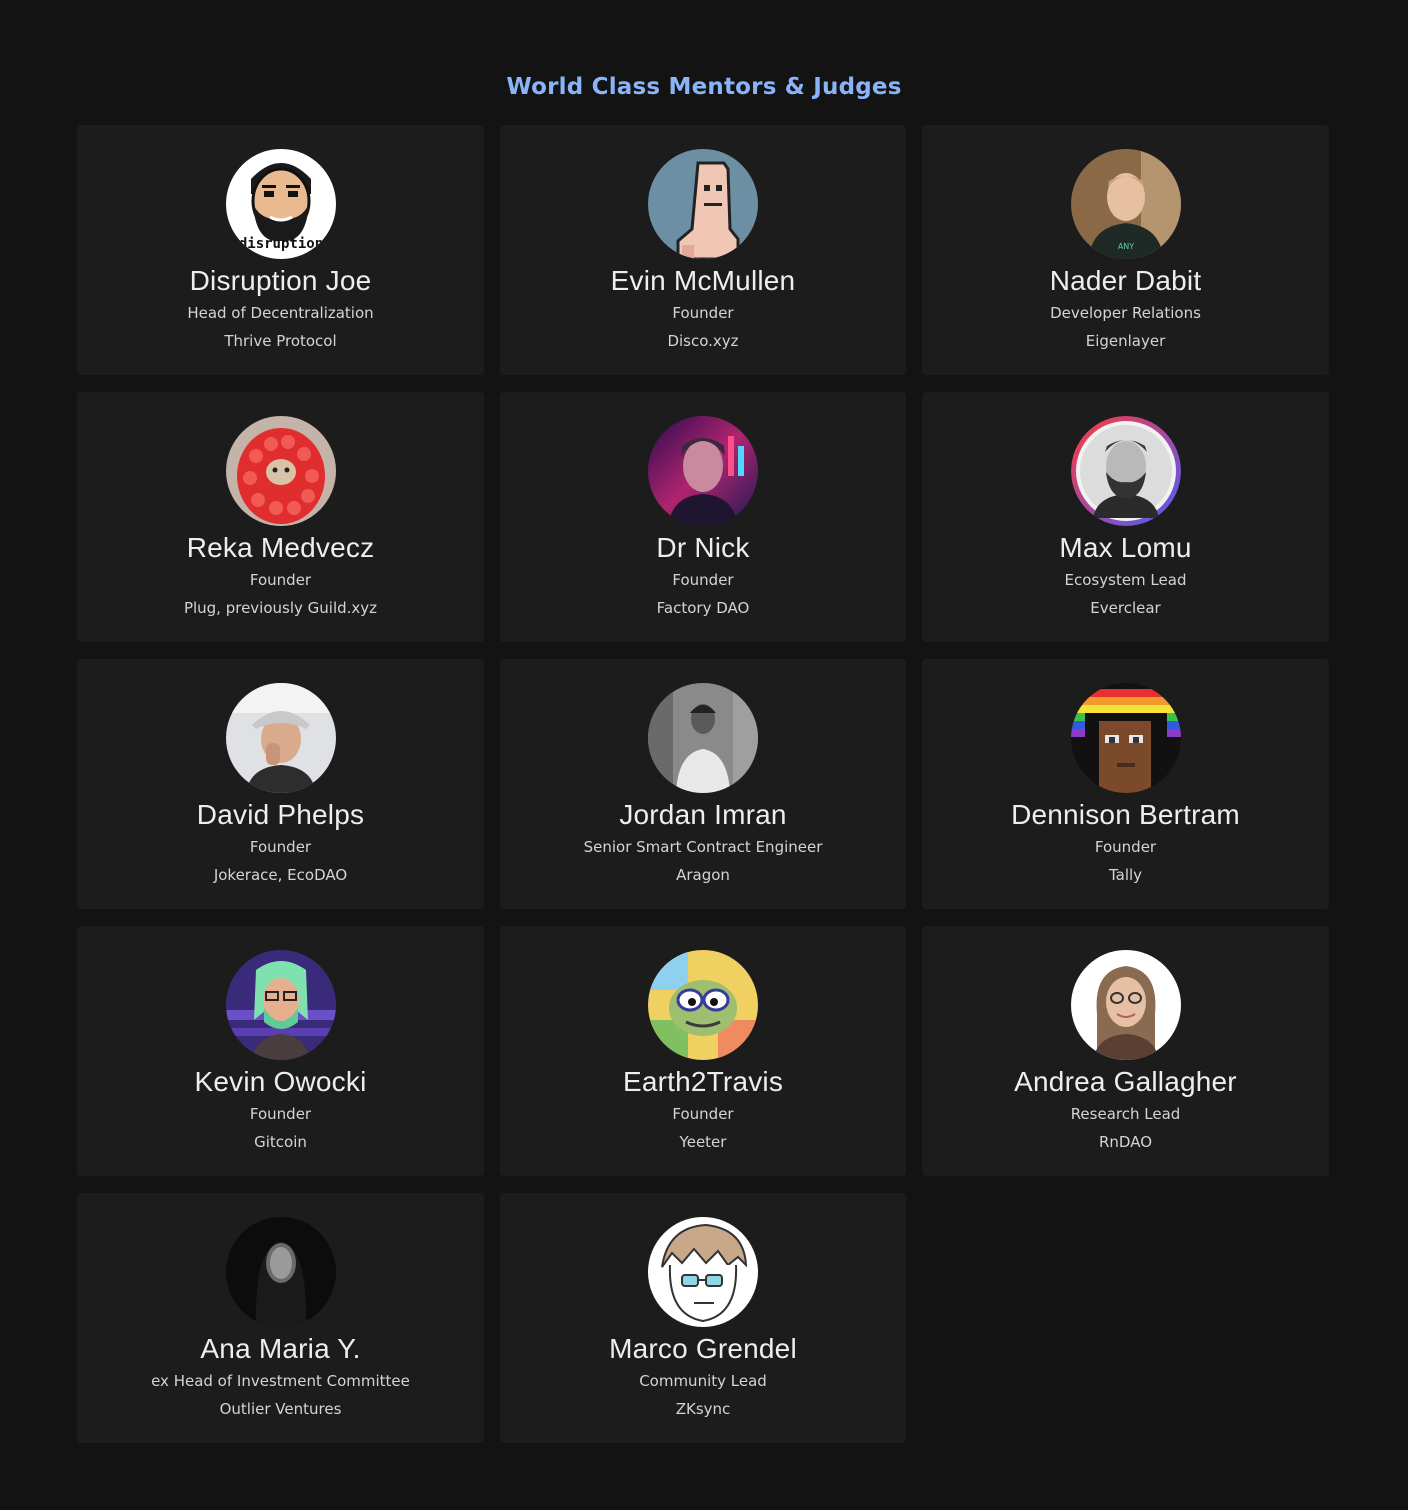 This screenshot has height=1510, width=1408. What do you see at coordinates (703, 547) in the screenshot?
I see `mentor-name: Dr Nick` at bounding box center [703, 547].